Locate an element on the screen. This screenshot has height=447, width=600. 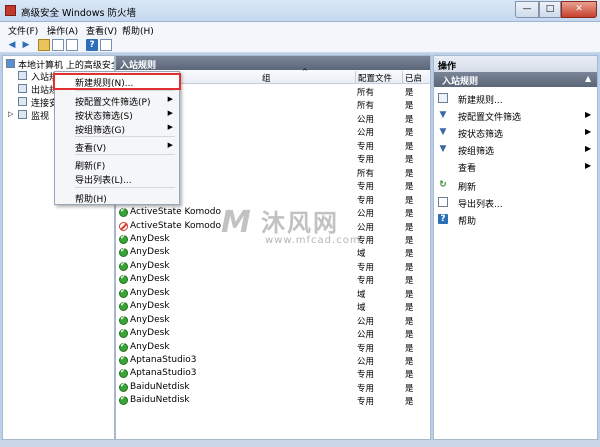
ctx-filter-group: 按组筛选(G) ▶ is located at coordinates (117, 129).